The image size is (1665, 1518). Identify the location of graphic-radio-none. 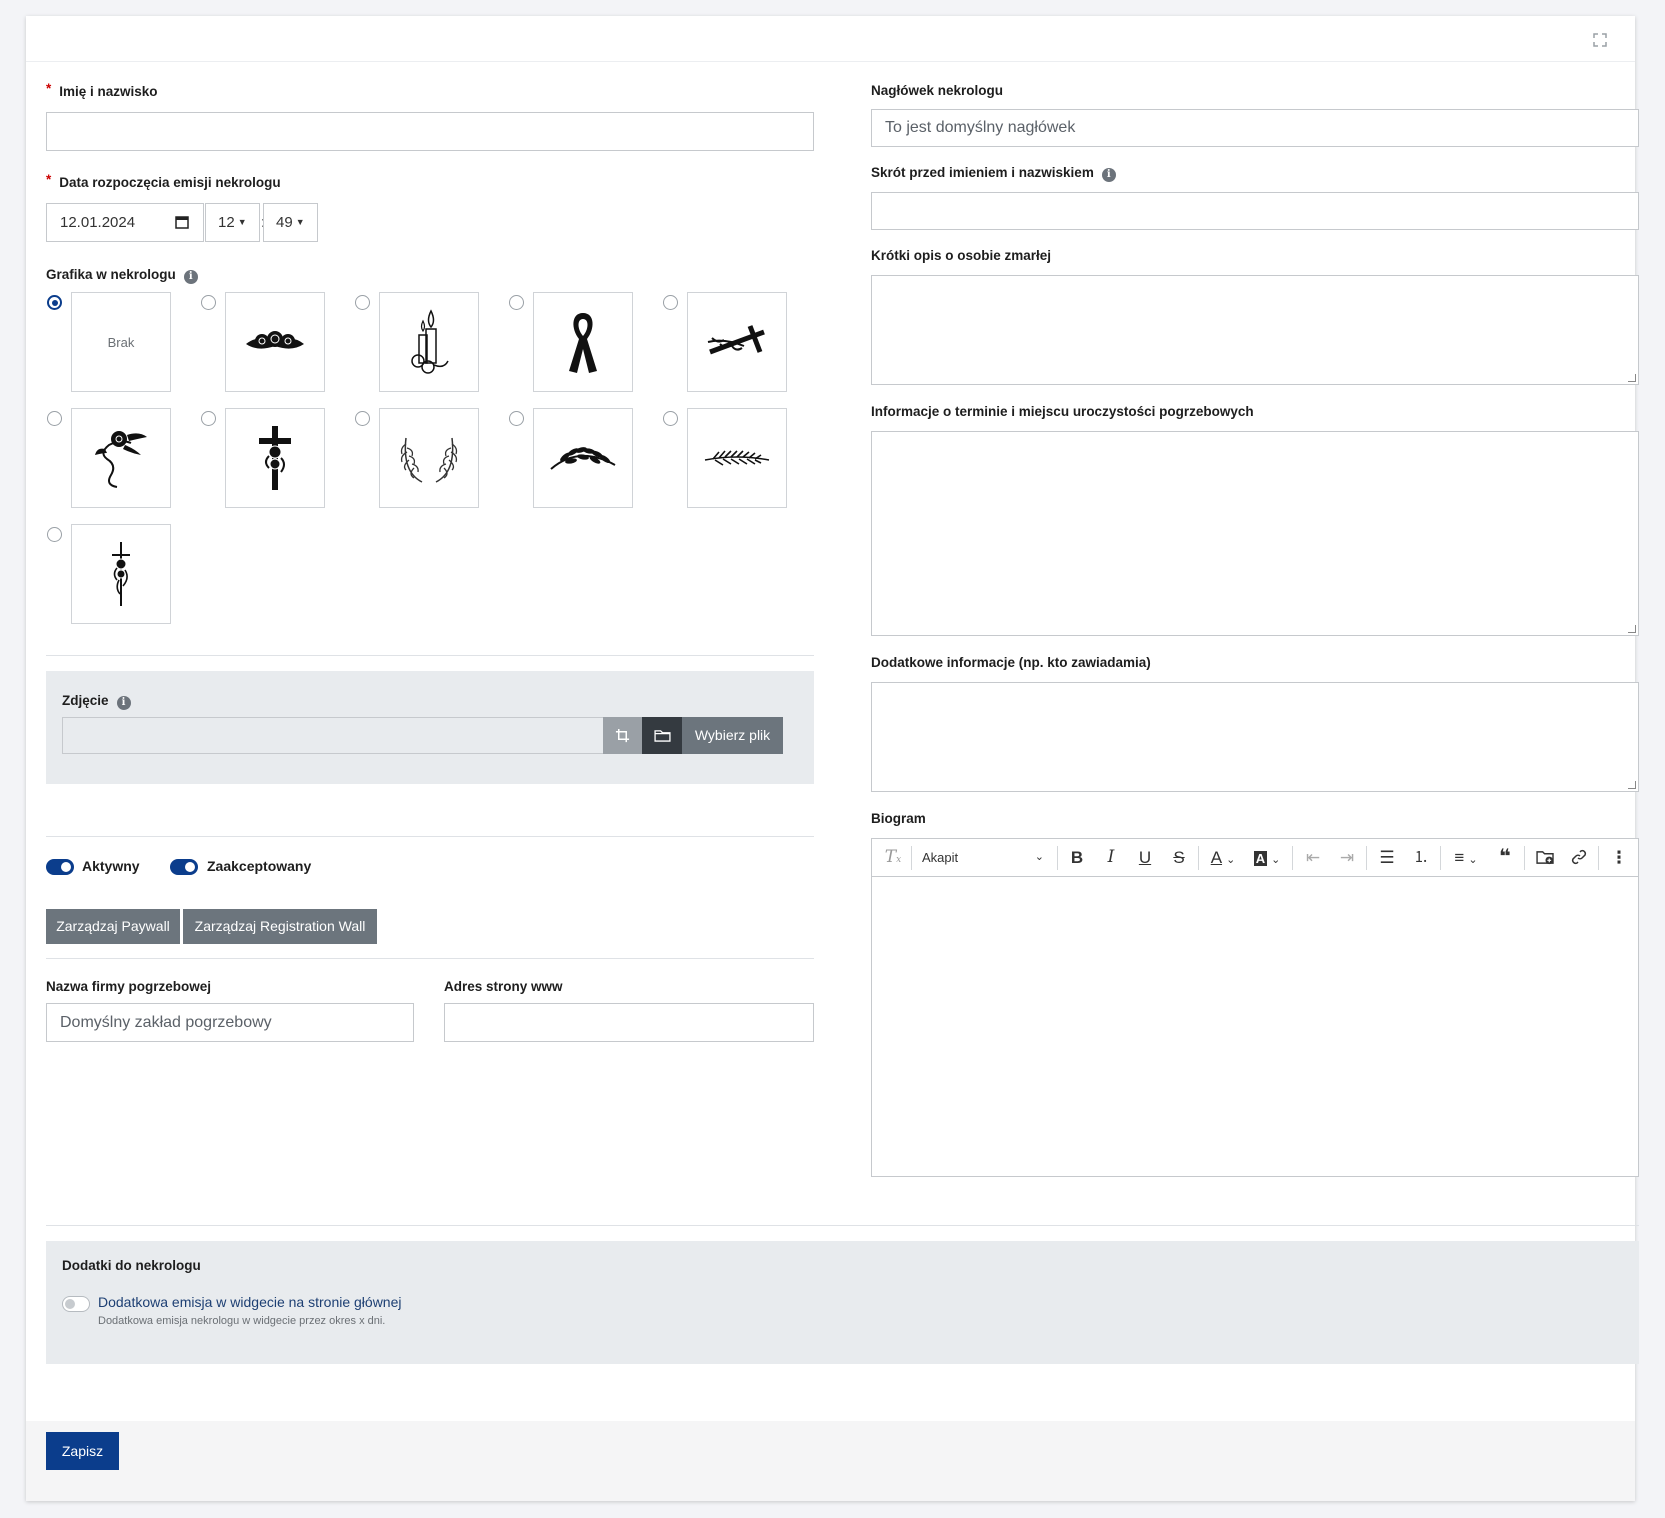
(54, 302).